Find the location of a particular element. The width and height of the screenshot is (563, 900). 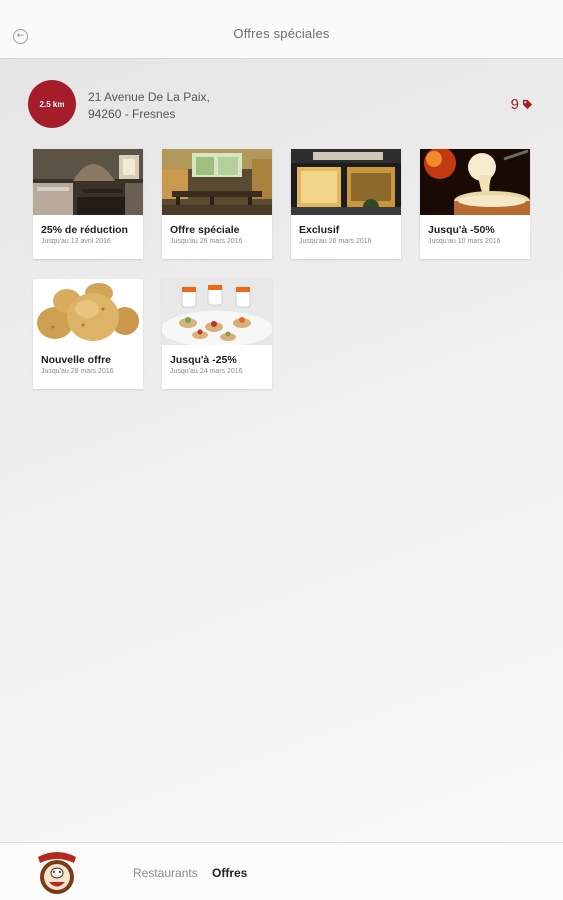

offer-image-potatoes is located at coordinates (88, 312).